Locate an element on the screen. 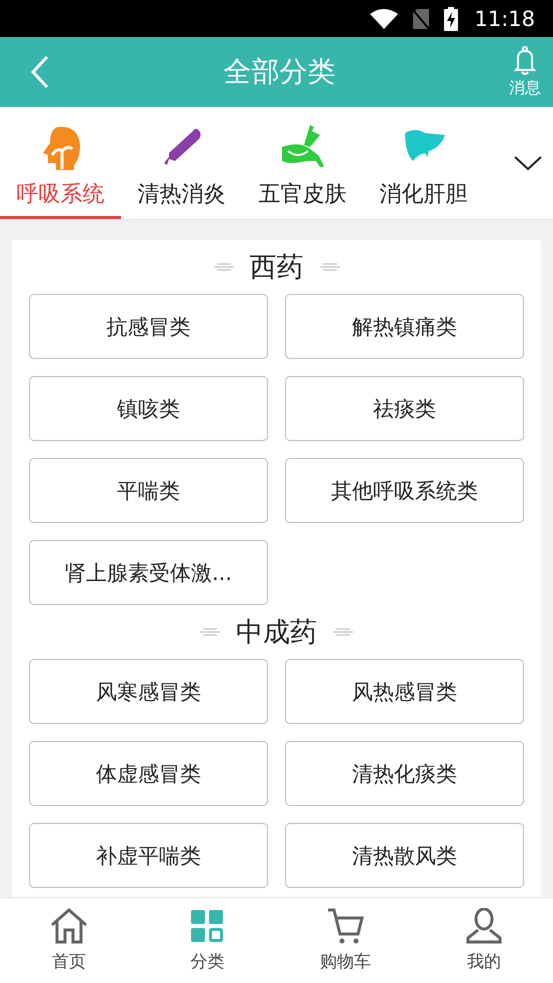 This screenshot has width=553, height=983. nav-tab: 我的 is located at coordinates (483, 940).